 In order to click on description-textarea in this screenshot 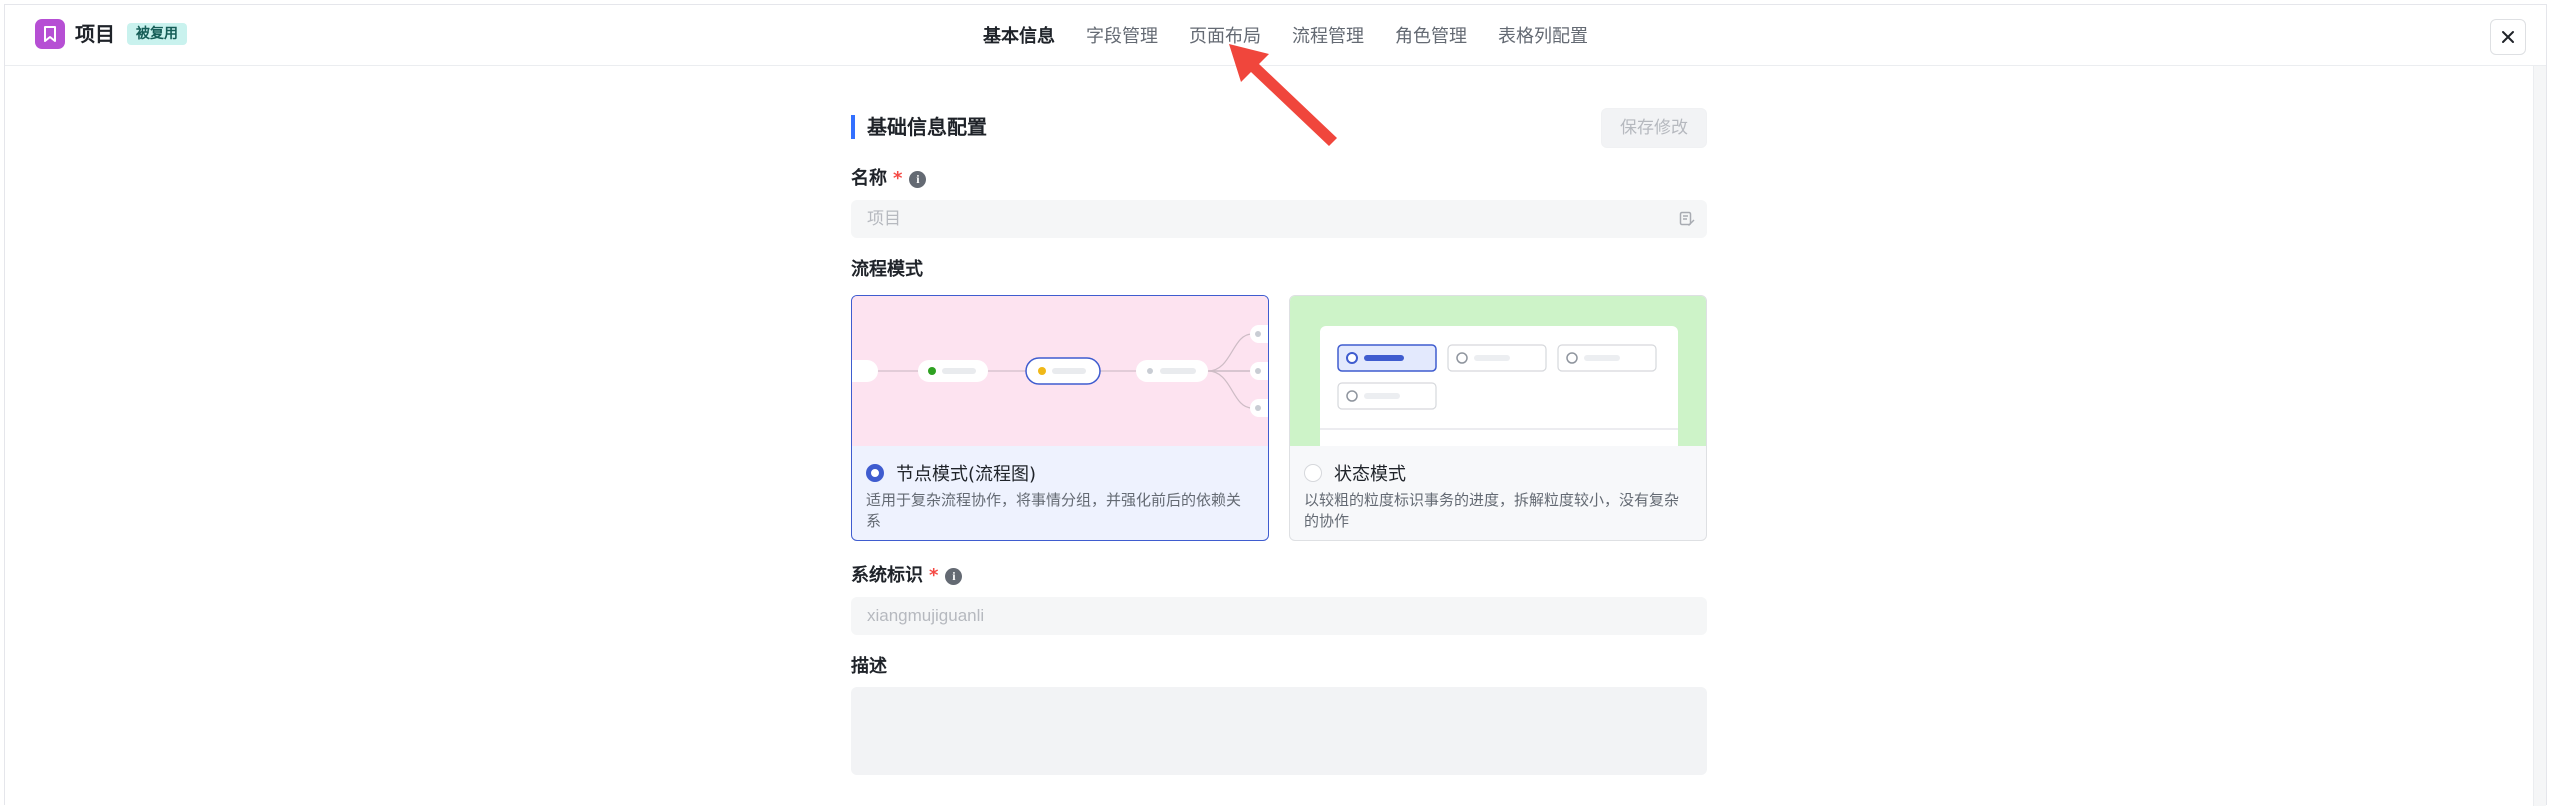, I will do `click(1279, 731)`.